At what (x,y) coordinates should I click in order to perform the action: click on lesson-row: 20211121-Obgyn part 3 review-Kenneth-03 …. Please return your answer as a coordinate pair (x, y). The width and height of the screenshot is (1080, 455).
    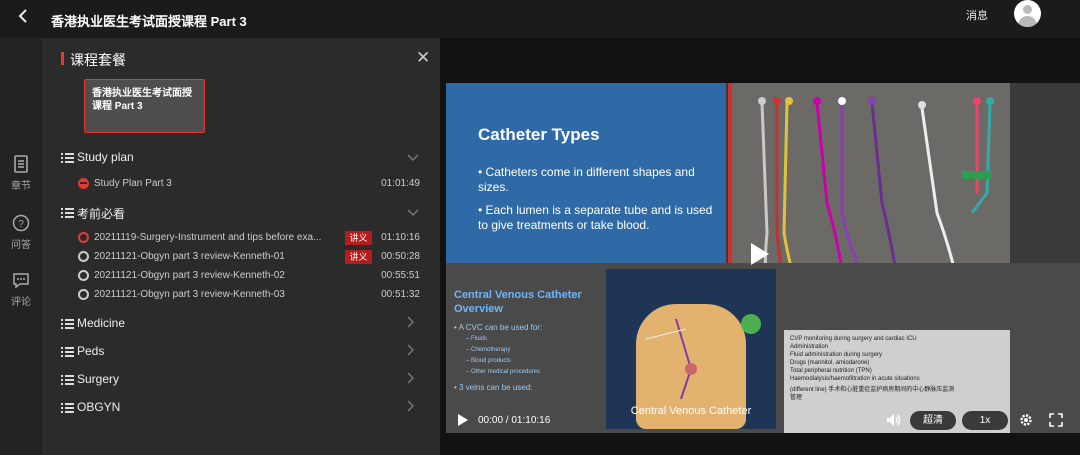
    Looking at the image, I should click on (249, 295).